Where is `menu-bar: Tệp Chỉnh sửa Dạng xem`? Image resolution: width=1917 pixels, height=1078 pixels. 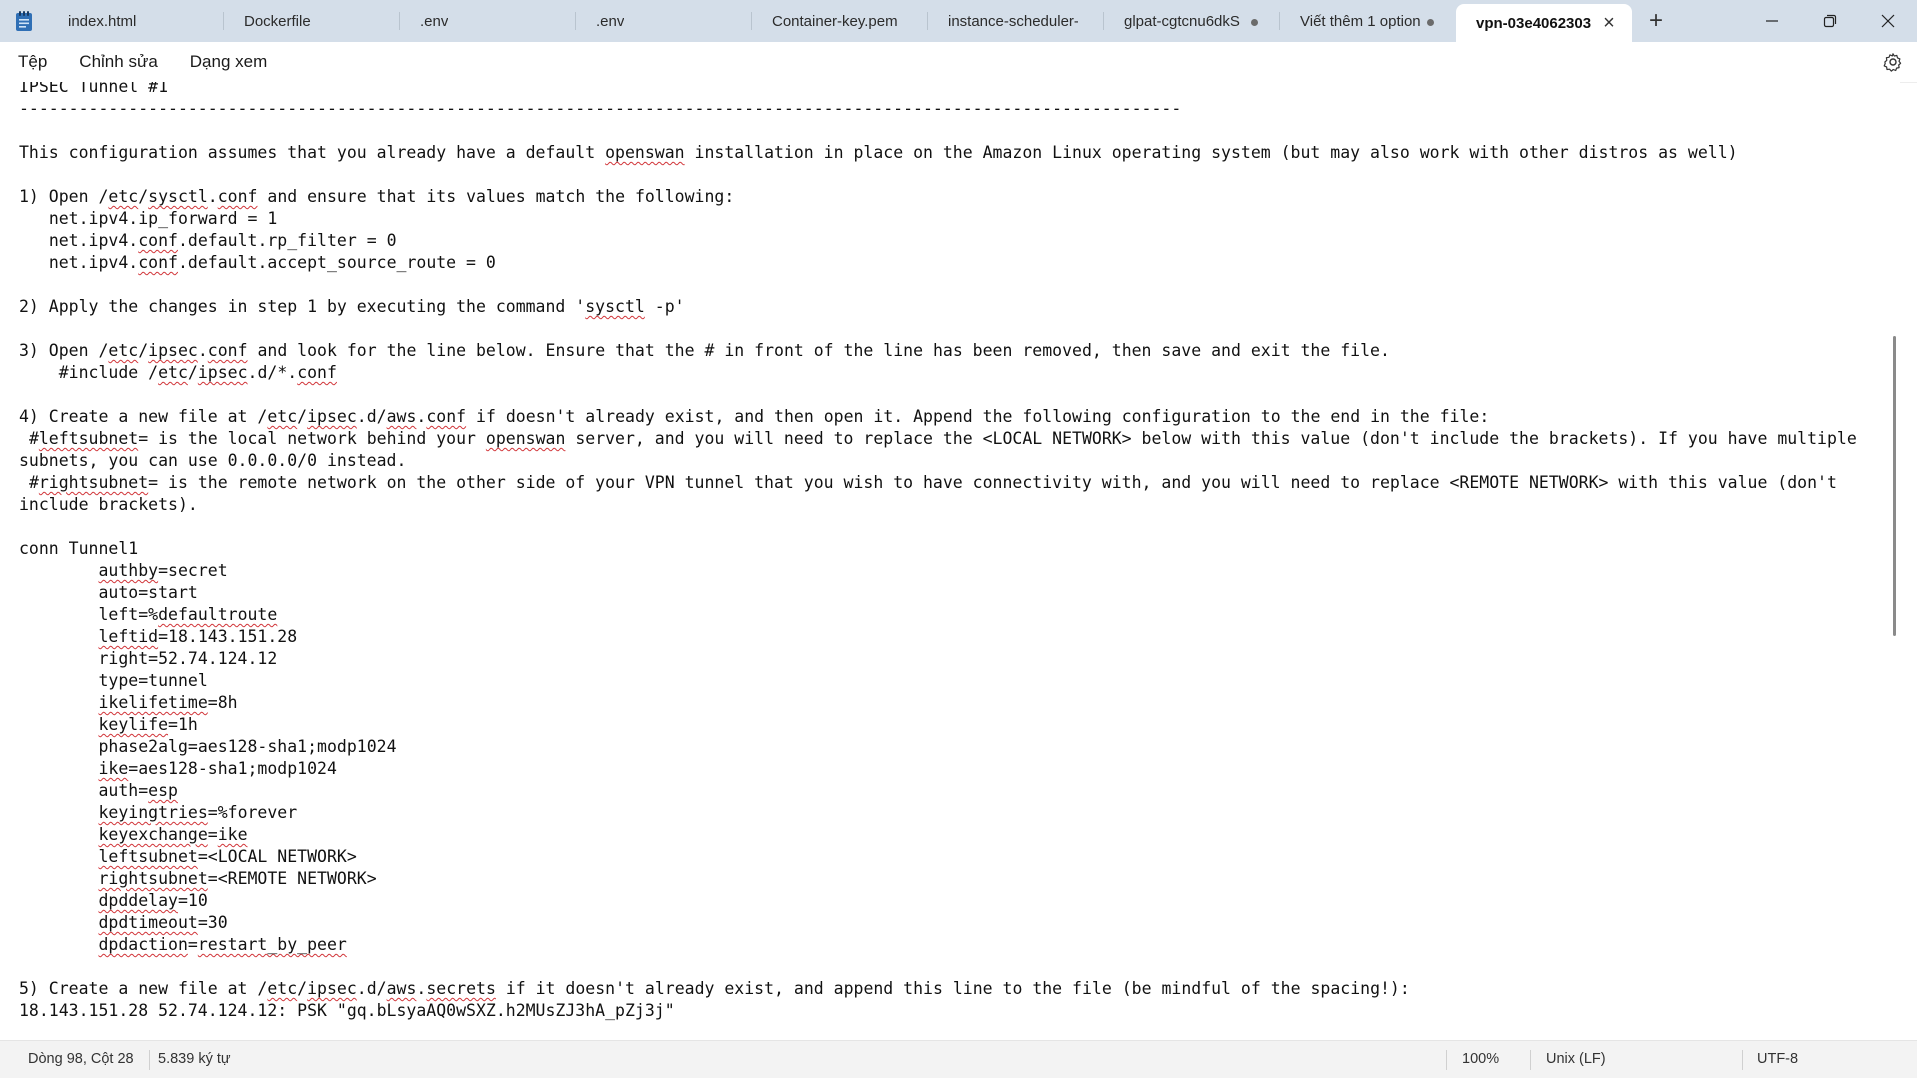 menu-bar: Tệp Chỉnh sửa Dạng xem is located at coordinates (958, 62).